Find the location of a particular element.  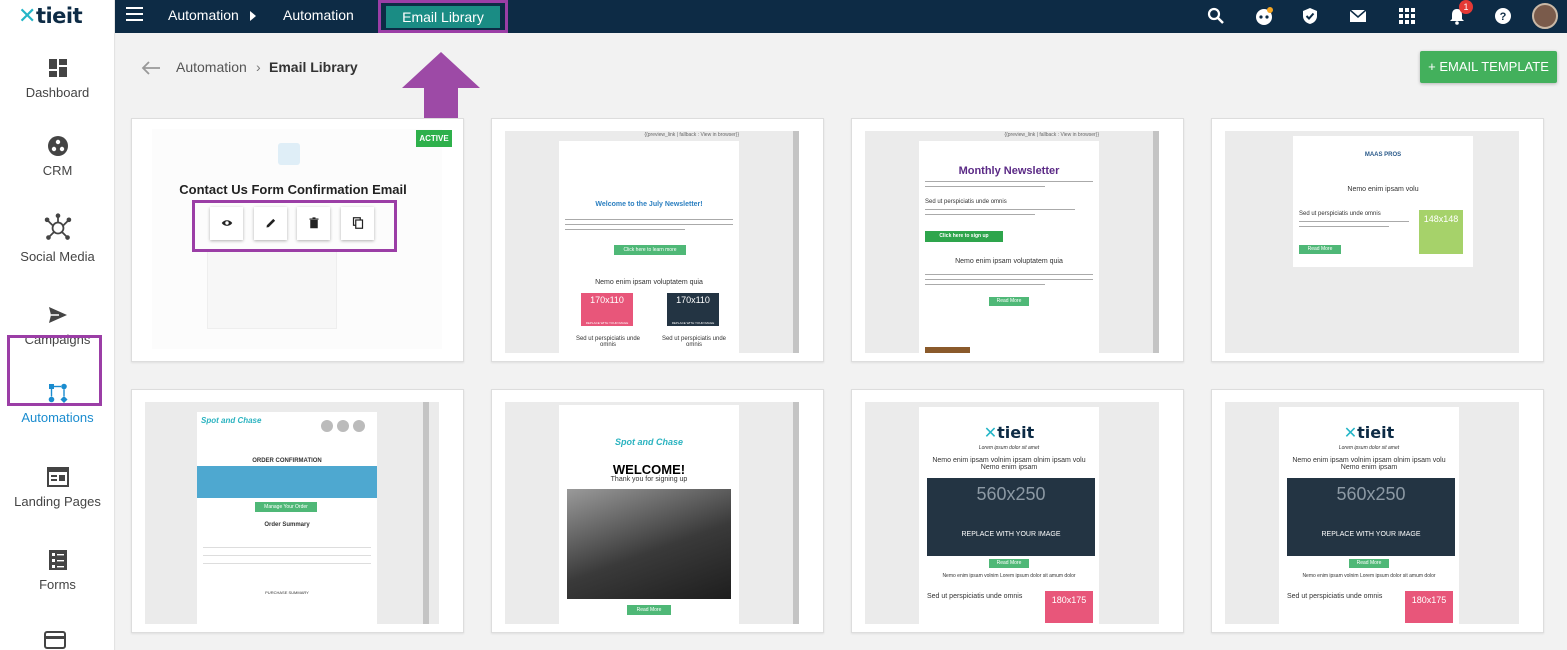

topnav-crumb-automation-2: Automation is located at coordinates (318, 15).